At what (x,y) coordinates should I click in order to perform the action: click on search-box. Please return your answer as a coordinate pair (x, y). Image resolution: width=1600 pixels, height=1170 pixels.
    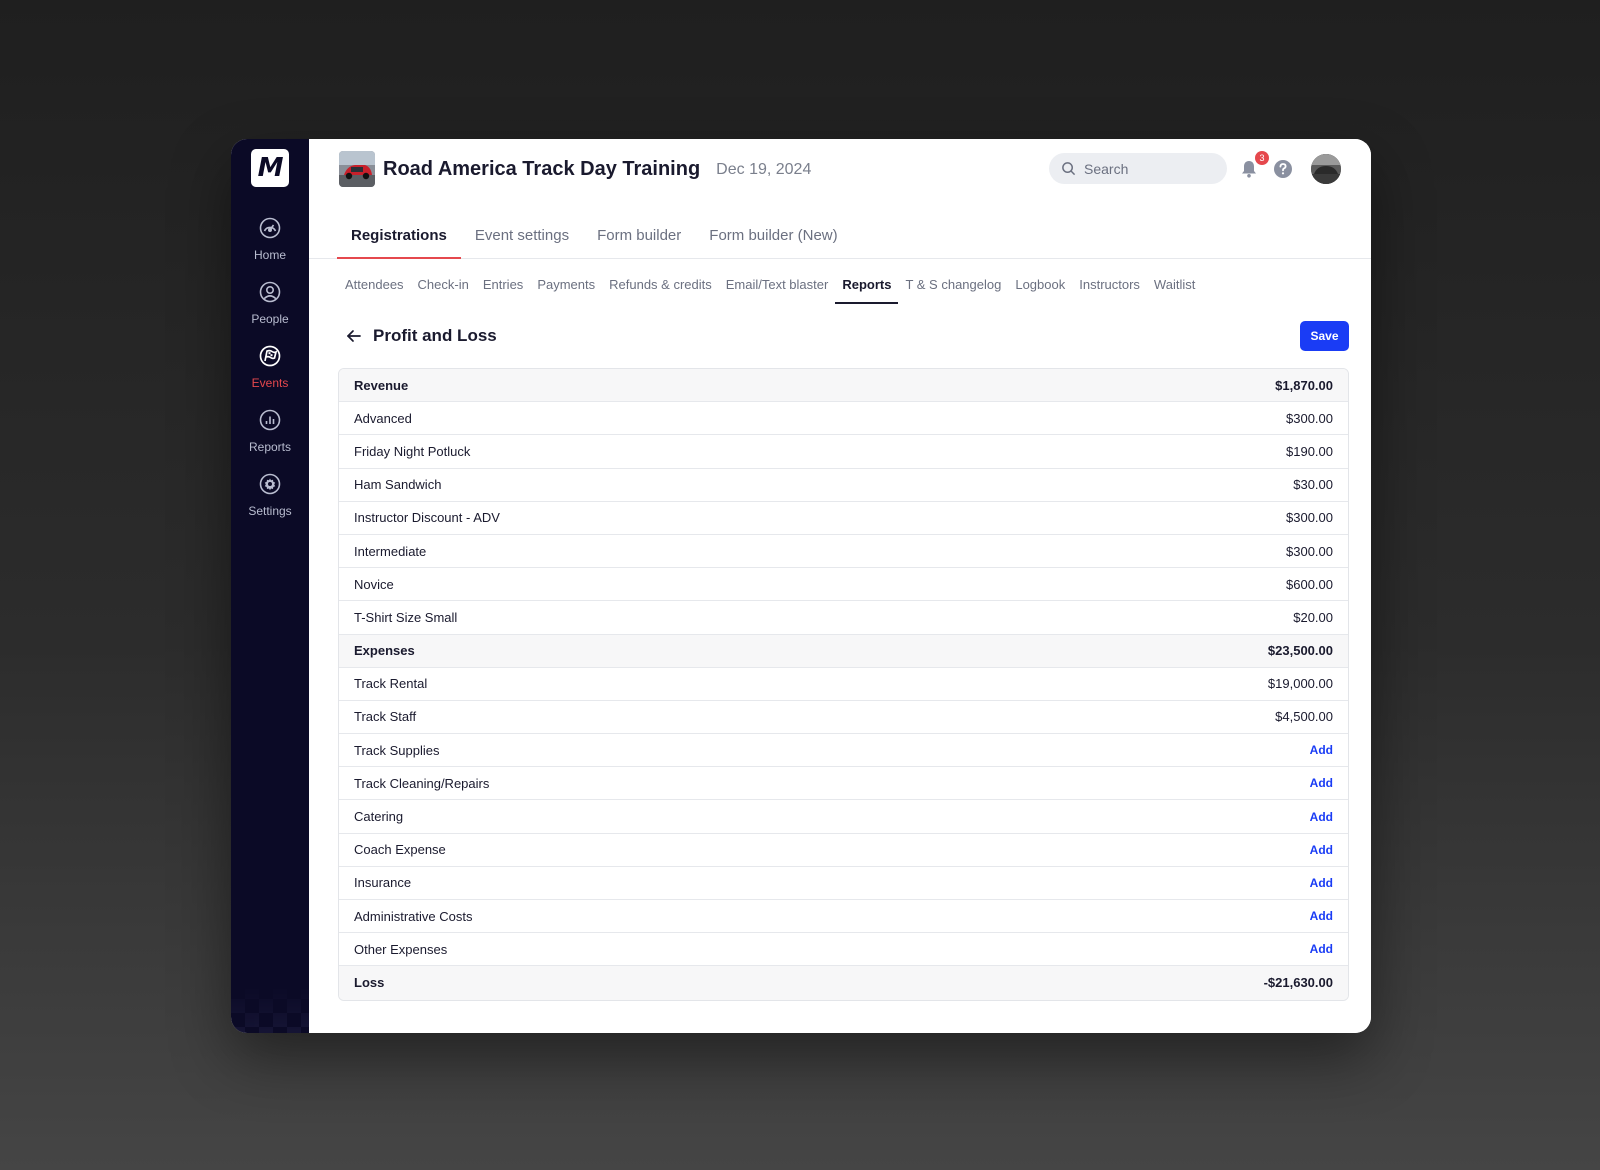
    Looking at the image, I should click on (1138, 168).